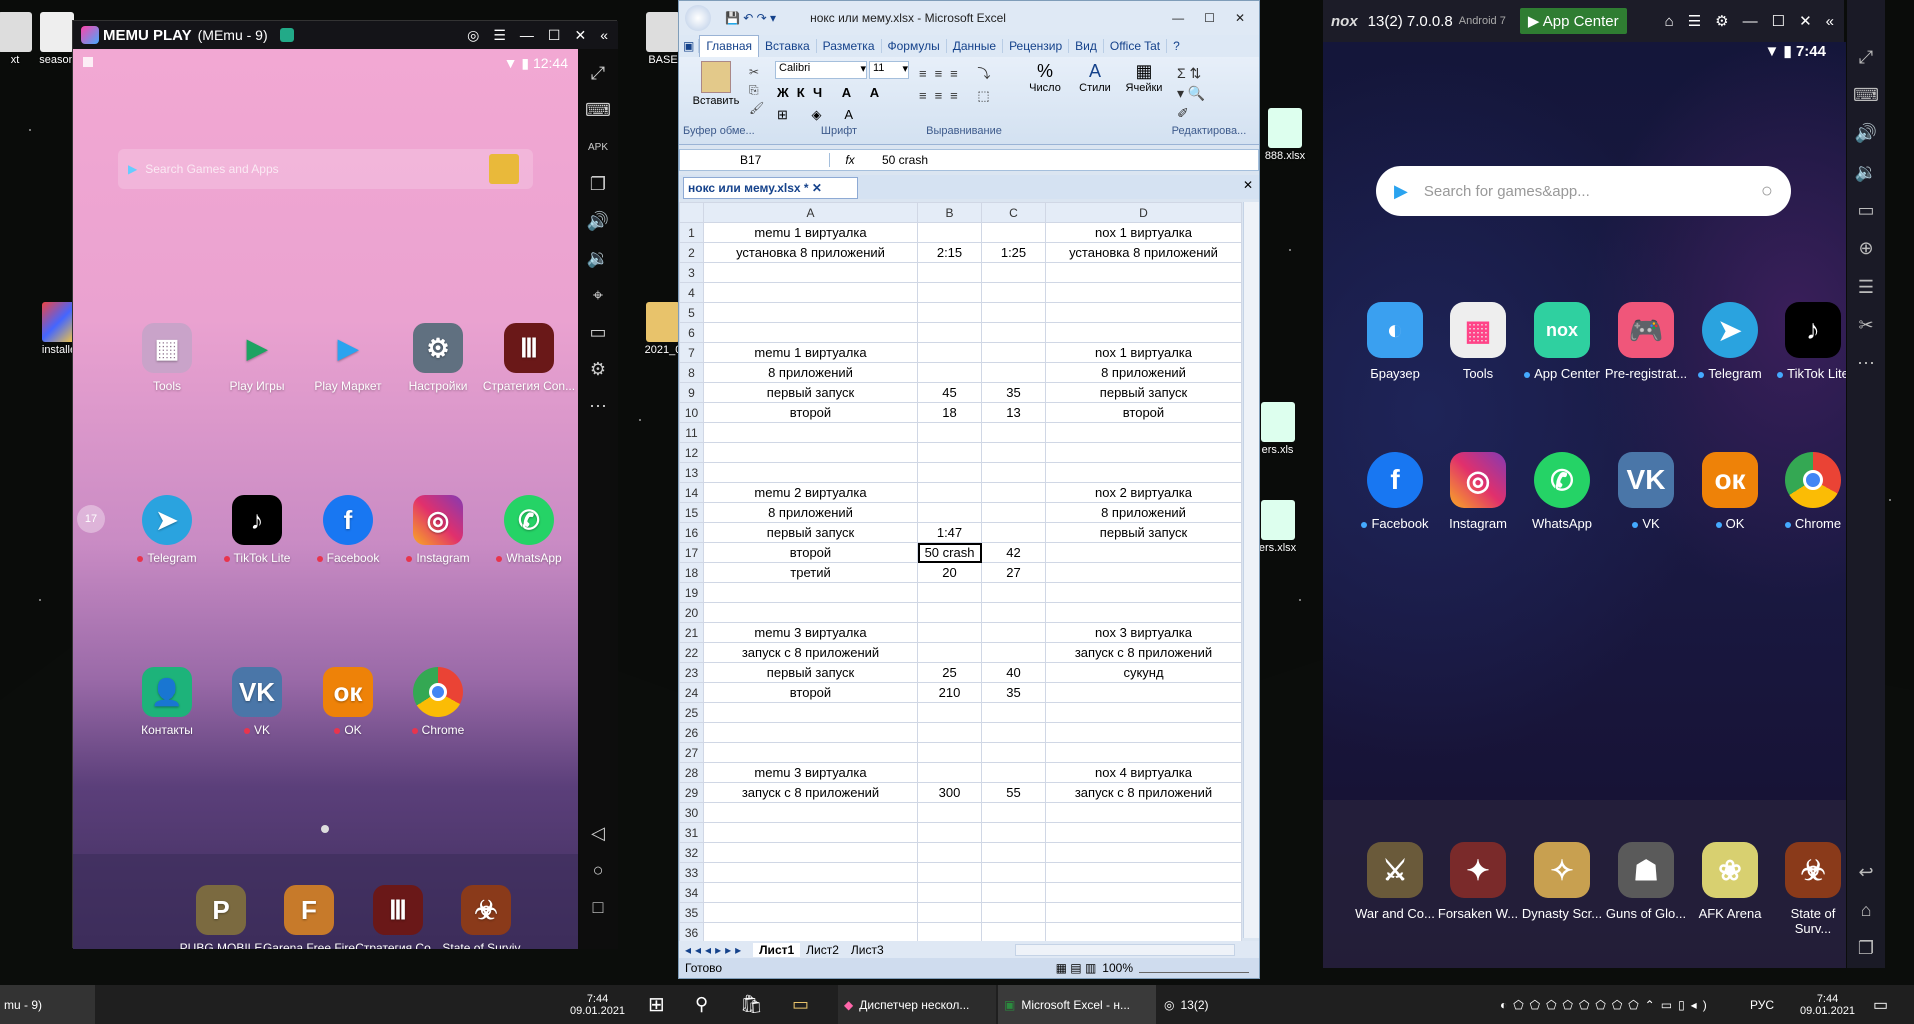  I want to click on store-icon: 🛍, so click(751, 1004).